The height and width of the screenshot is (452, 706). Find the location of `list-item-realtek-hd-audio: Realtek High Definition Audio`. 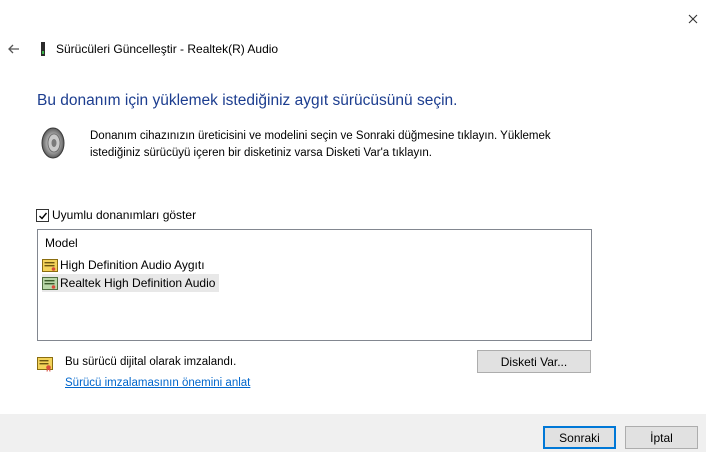

list-item-realtek-hd-audio: Realtek High Definition Audio is located at coordinates (131, 283).